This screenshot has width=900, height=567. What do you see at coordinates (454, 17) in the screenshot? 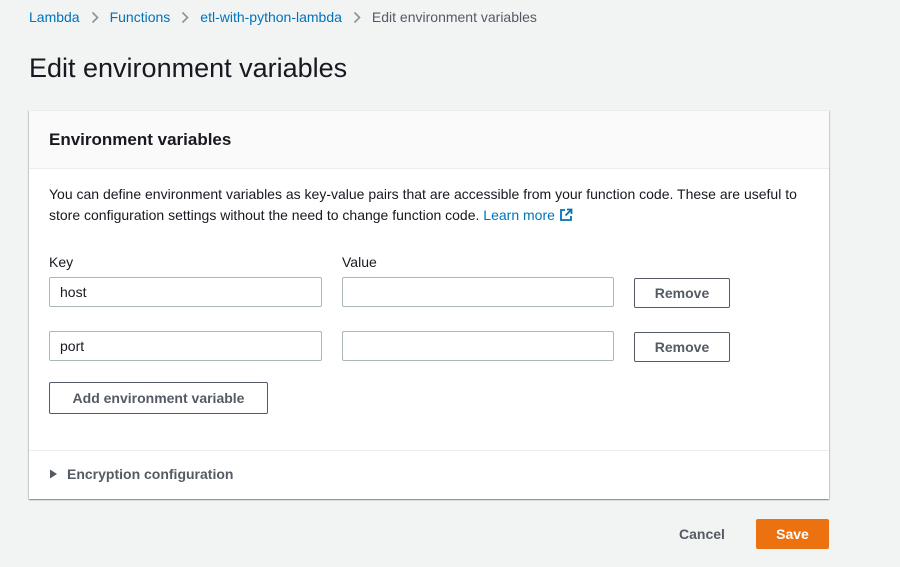
I see `breadcrumb-current: Edit environment variables` at bounding box center [454, 17].